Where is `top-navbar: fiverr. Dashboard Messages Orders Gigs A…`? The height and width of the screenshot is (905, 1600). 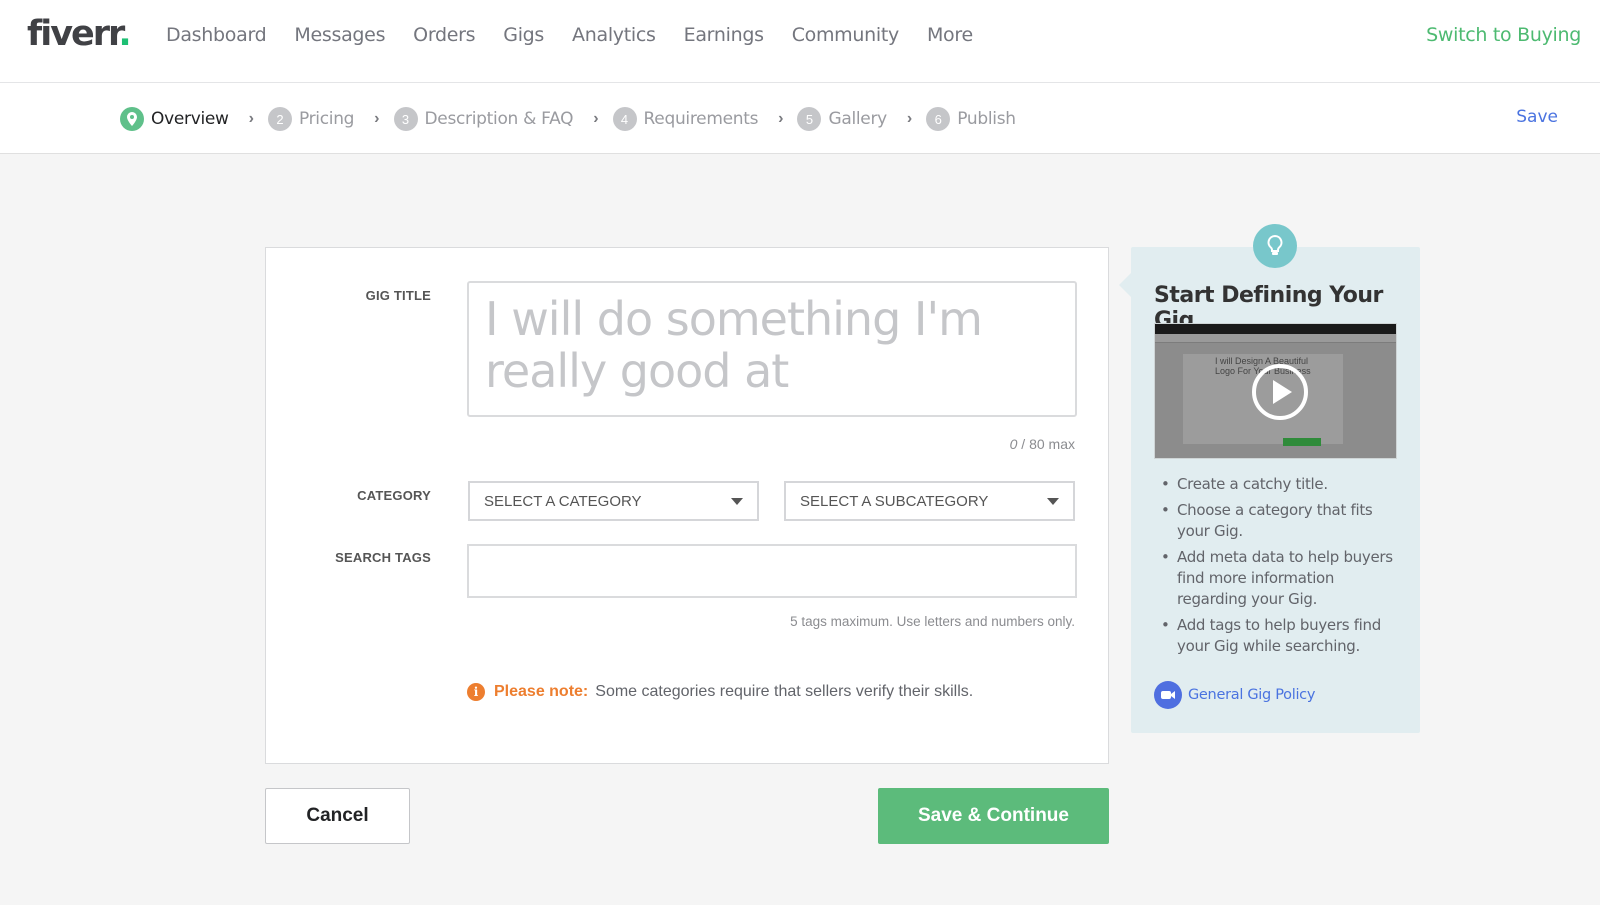
top-navbar: fiverr. Dashboard Messages Orders Gigs A… is located at coordinates (800, 41).